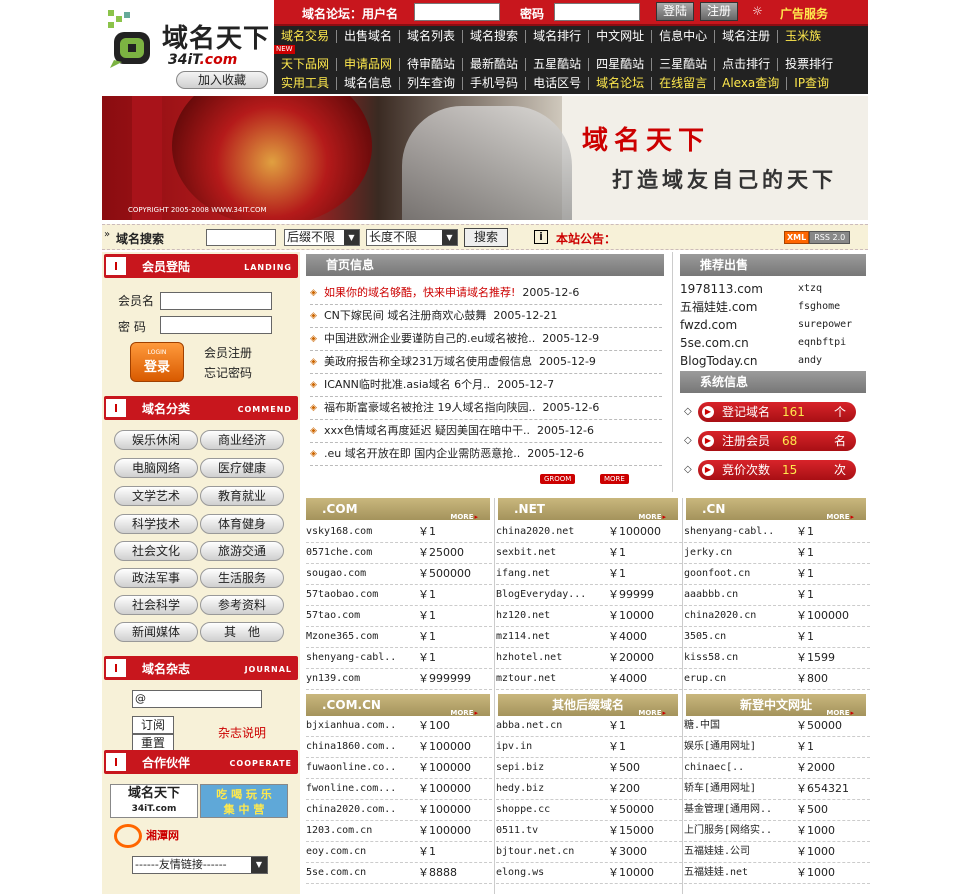  Describe the element at coordinates (399, 726) in the screenshot. I see `table-row: bjxianhua.com.. ￥100` at that location.